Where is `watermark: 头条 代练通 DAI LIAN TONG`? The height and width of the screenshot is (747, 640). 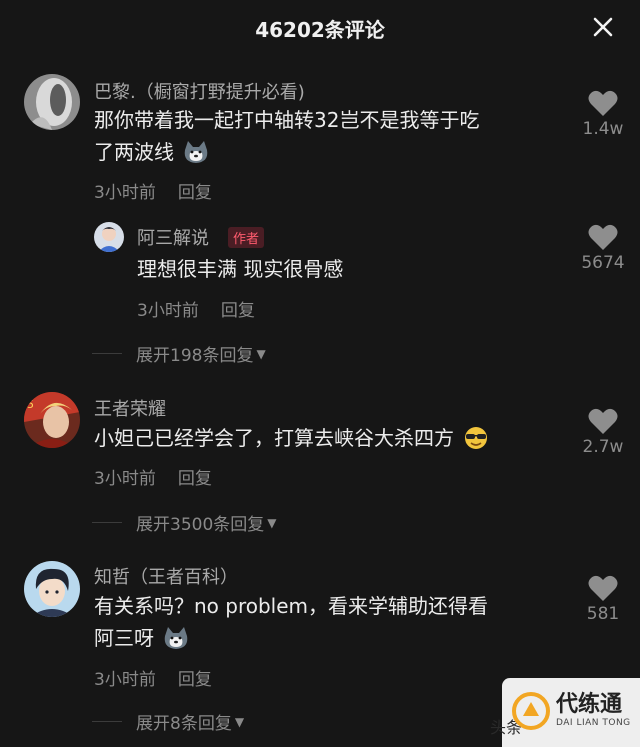 watermark: 头条 代练通 DAI LIAN TONG is located at coordinates (565, 712).